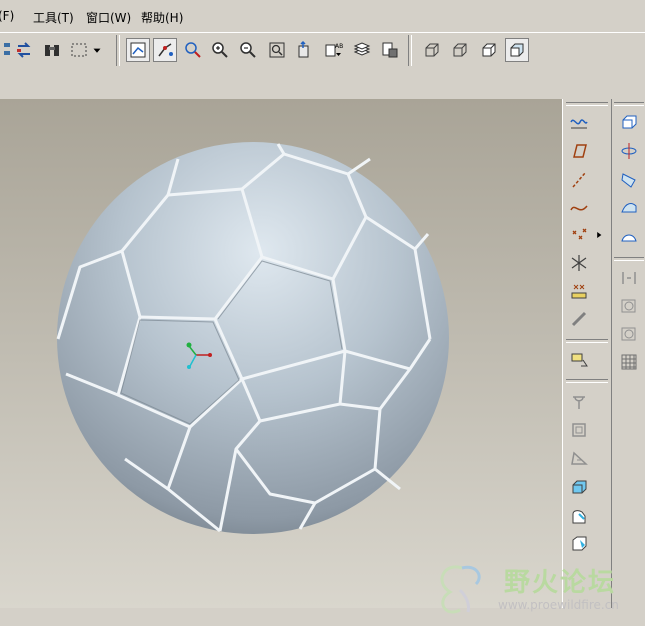  What do you see at coordinates (579, 402) in the screenshot?
I see `mirror-icon` at bounding box center [579, 402].